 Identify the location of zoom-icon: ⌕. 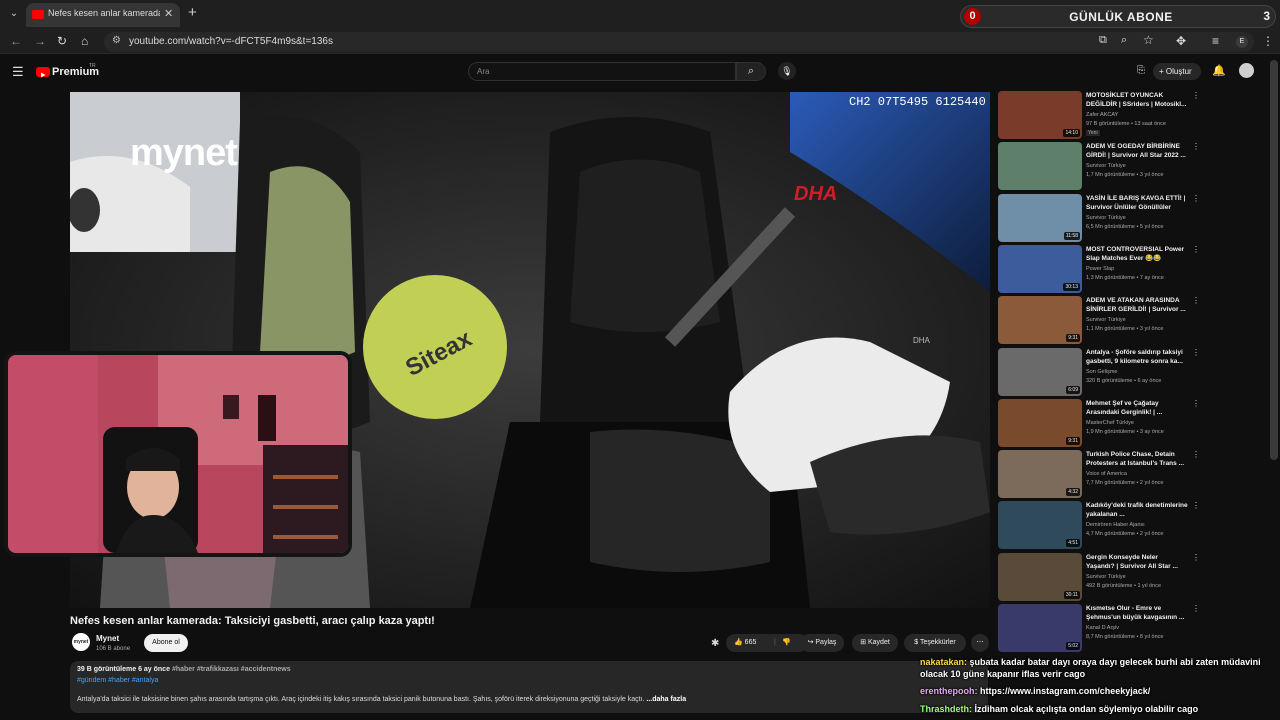
(1124, 40).